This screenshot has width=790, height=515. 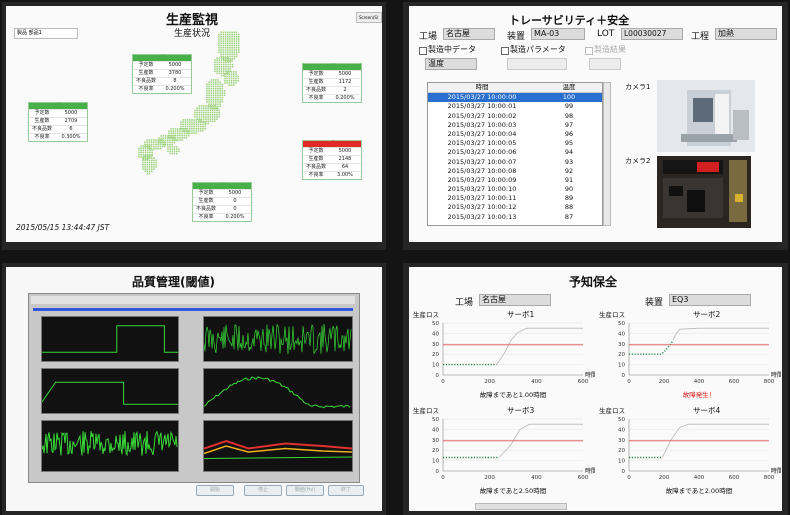 What do you see at coordinates (515, 207) in the screenshot?
I see `table-row: 2015/03/27 10:00:12 88` at bounding box center [515, 207].